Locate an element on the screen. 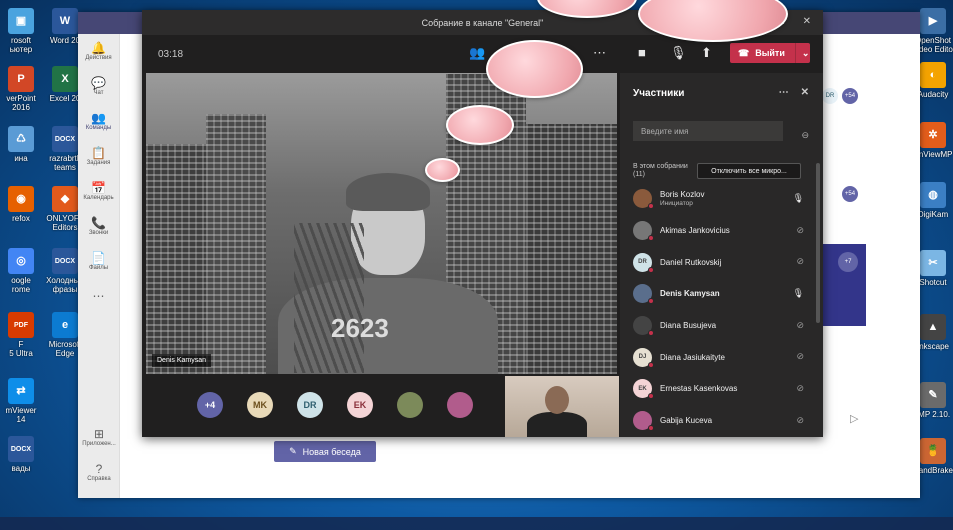 The height and width of the screenshot is (530, 953). leave-button: ☎ Выйти ⌄ is located at coordinates (770, 53).